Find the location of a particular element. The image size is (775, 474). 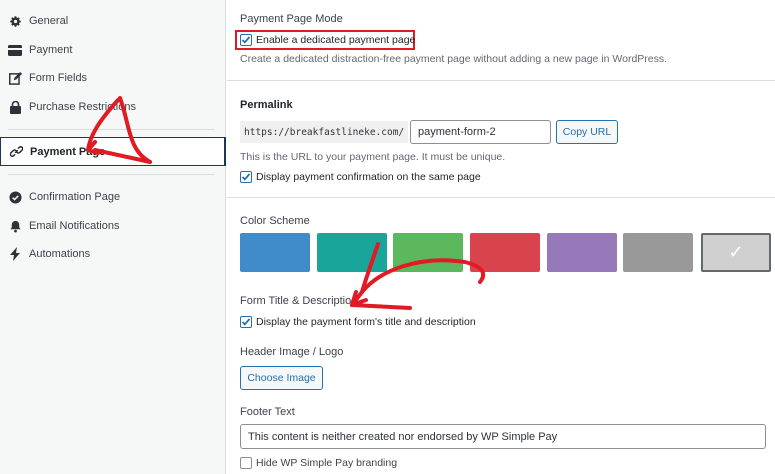

gear-icon is located at coordinates (15, 21).